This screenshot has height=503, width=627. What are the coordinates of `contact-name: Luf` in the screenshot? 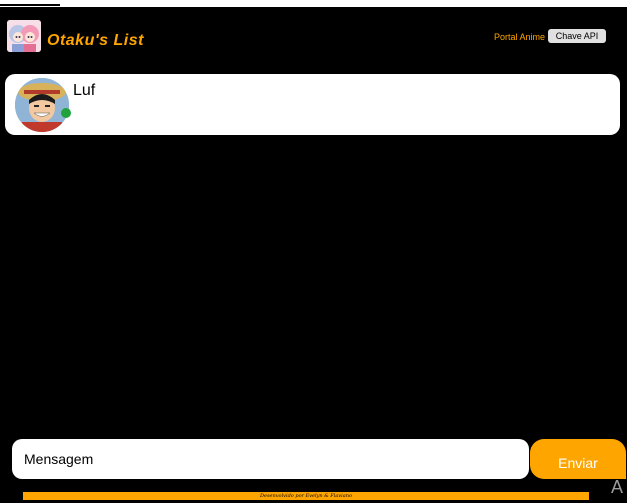 It's located at (84, 90).